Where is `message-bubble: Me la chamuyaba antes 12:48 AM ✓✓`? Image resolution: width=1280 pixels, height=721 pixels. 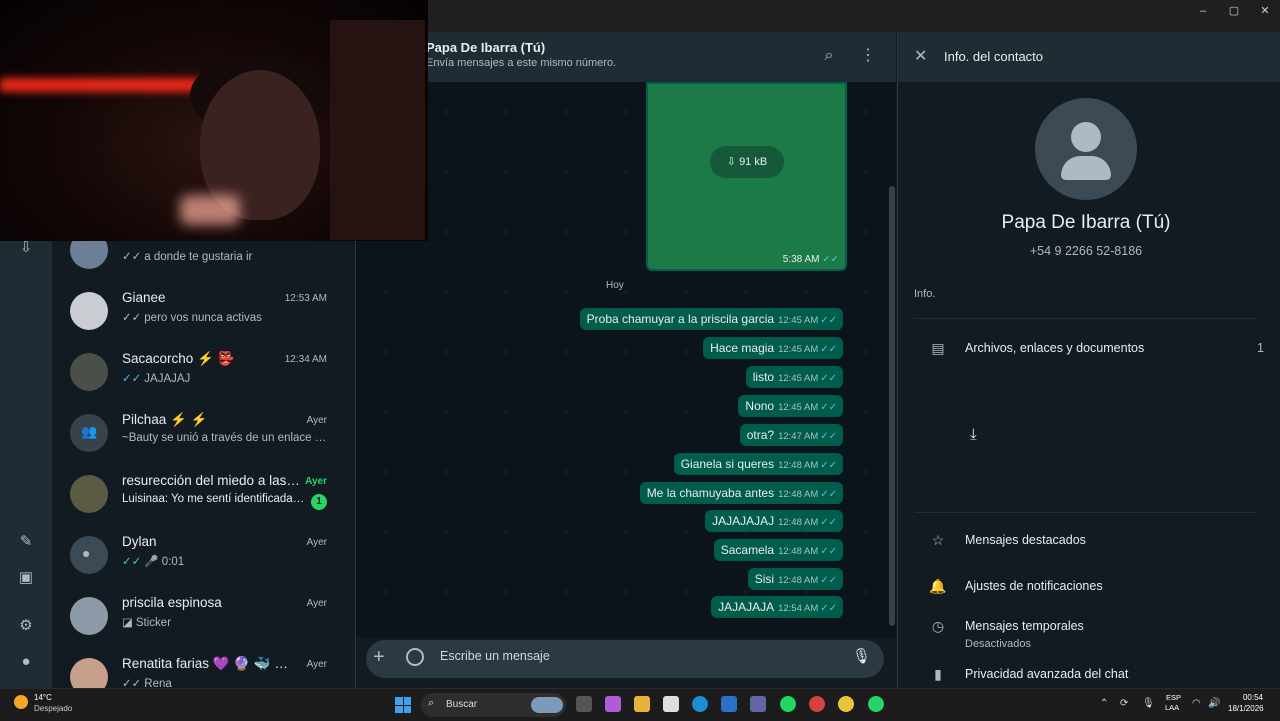
message-bubble: Me la chamuyaba antes 12:48 AM ✓✓ is located at coordinates (741, 493).